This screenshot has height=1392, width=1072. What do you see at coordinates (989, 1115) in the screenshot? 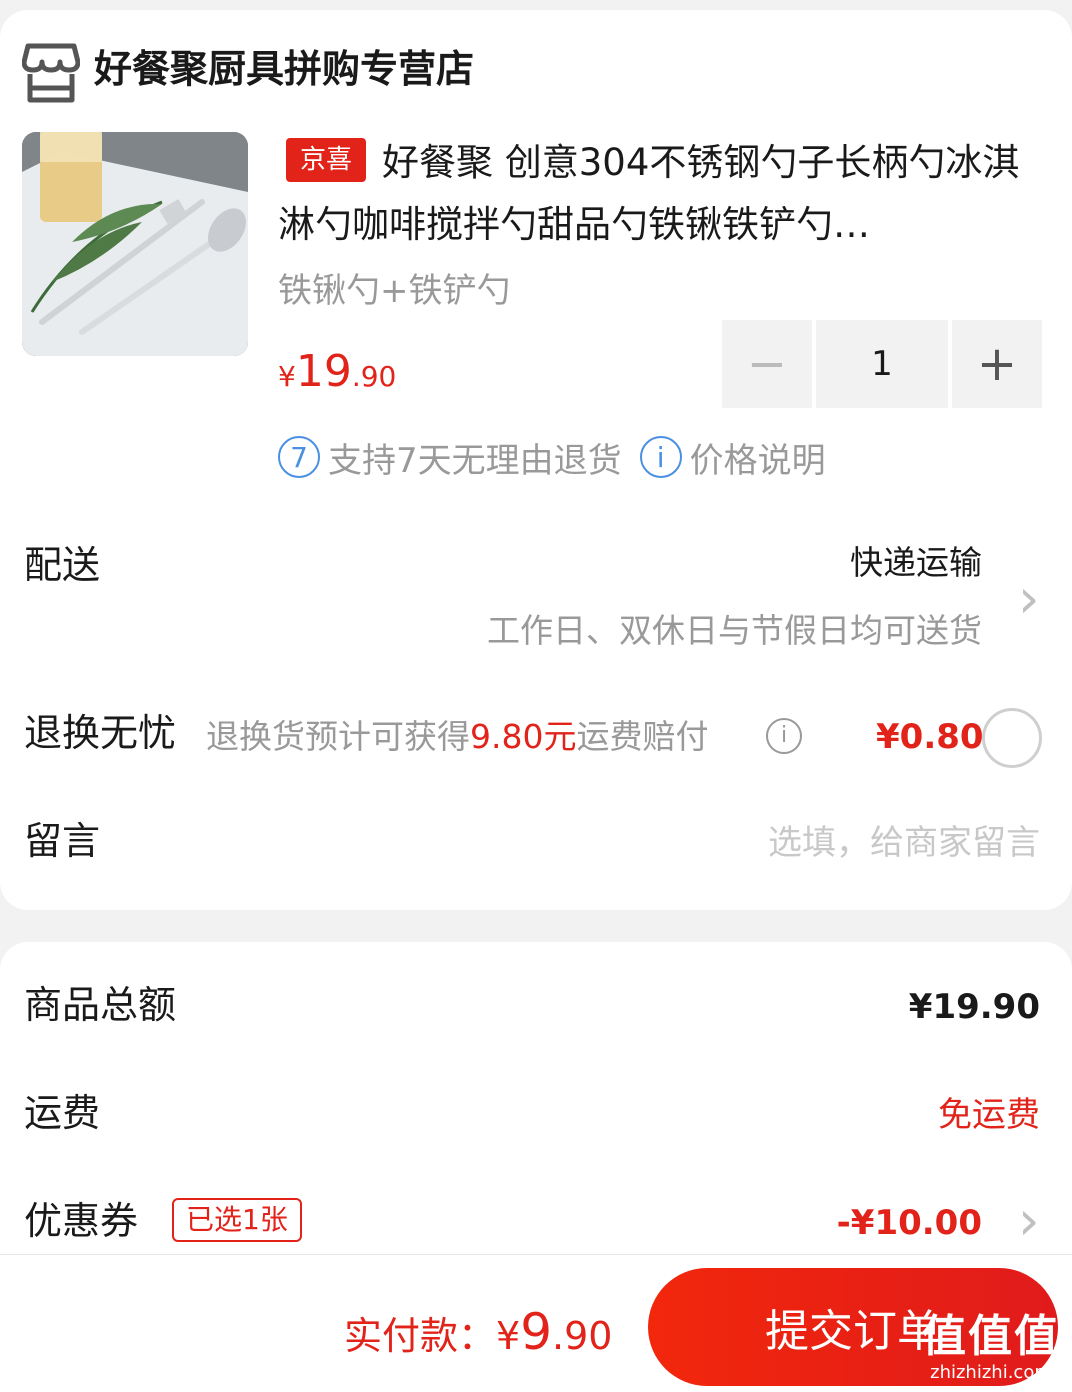
I see `shipping-value: 免运费` at bounding box center [989, 1115].